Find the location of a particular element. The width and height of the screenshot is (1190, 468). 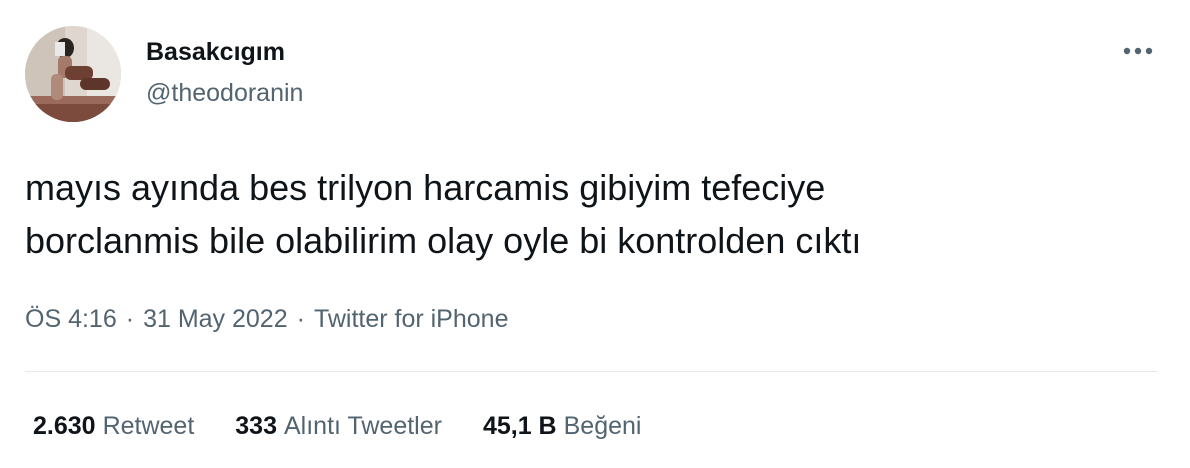

tweet-source-link: Twitter for iPhone is located at coordinates (411, 319).